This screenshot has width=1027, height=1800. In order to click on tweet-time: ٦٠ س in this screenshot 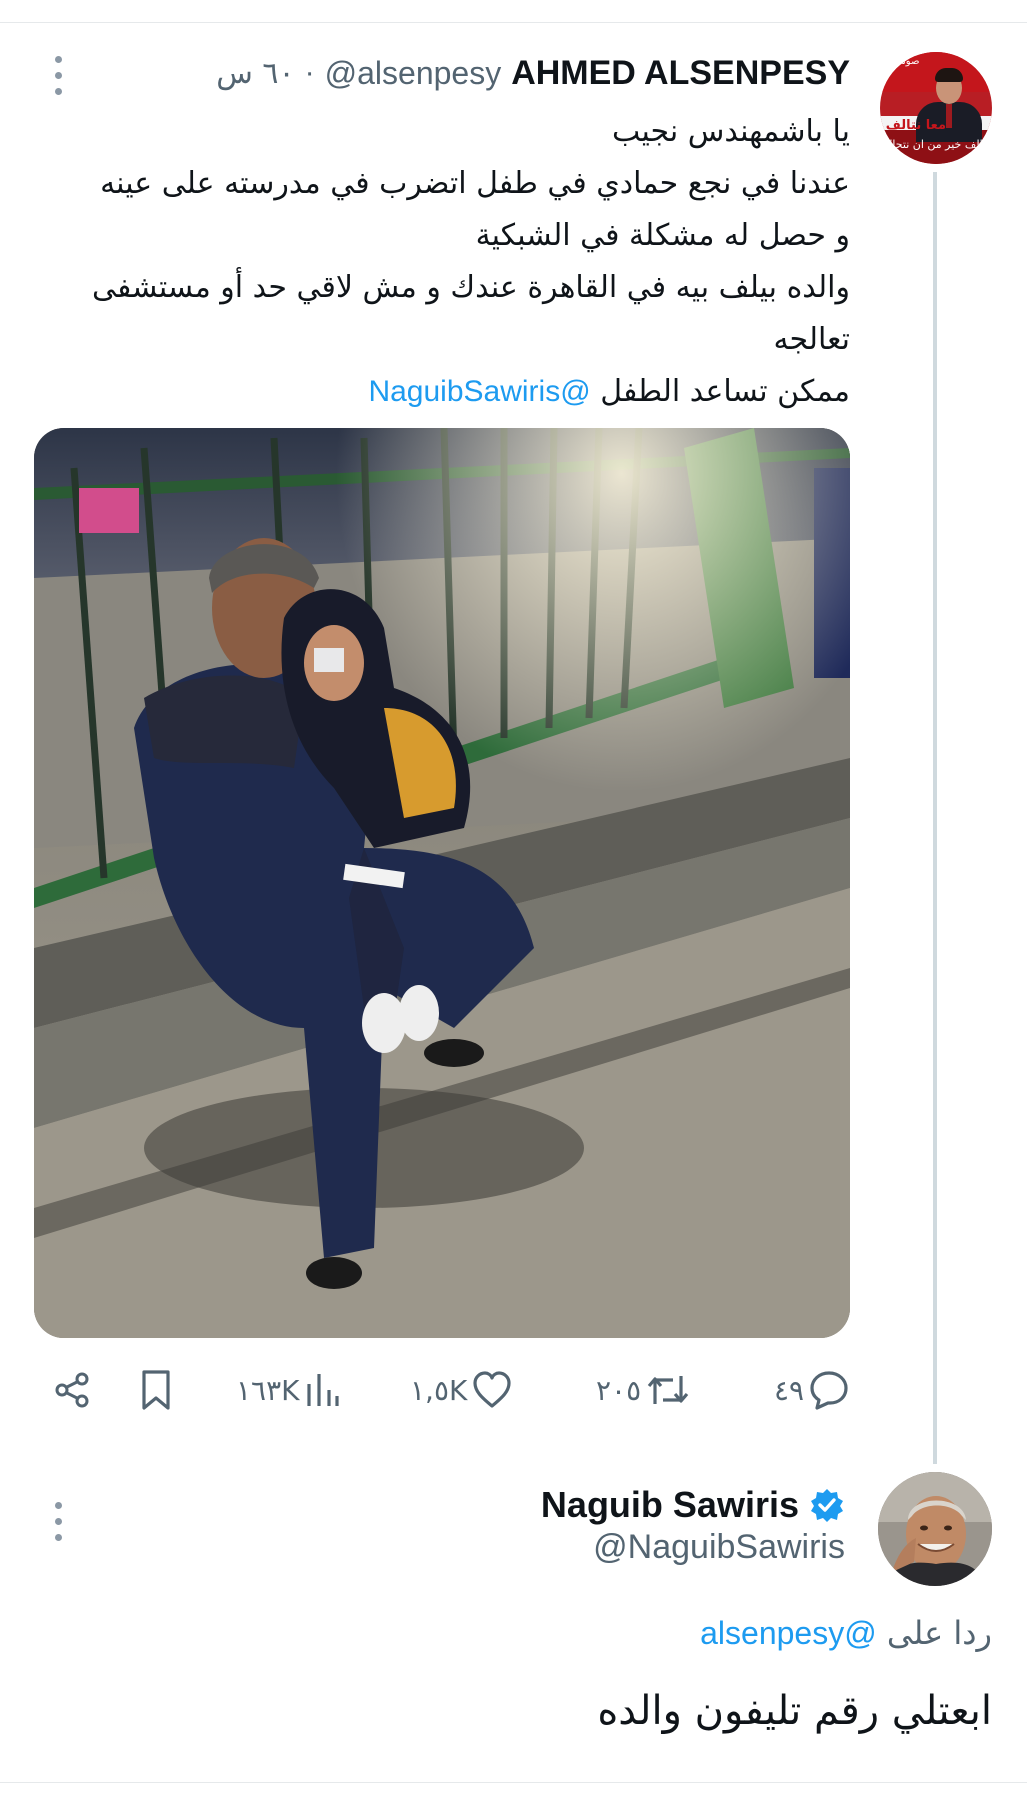, I will do `click(255, 73)`.